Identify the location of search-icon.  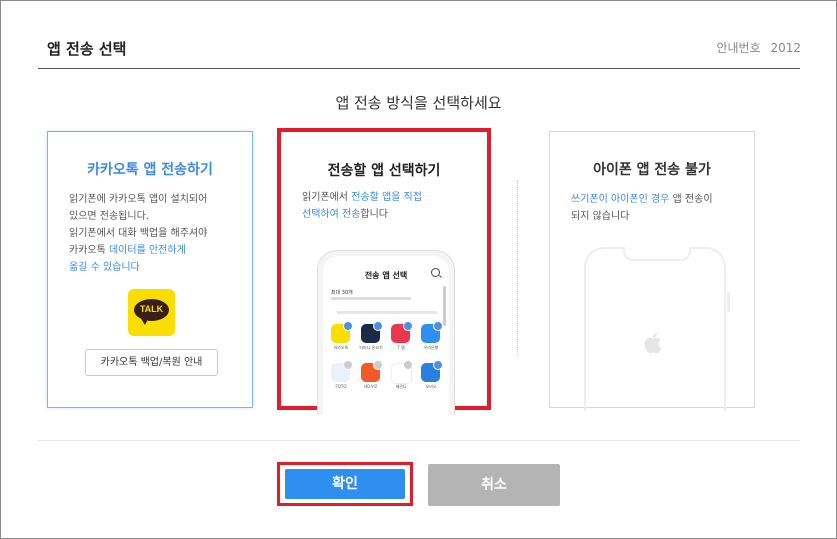
(435, 272).